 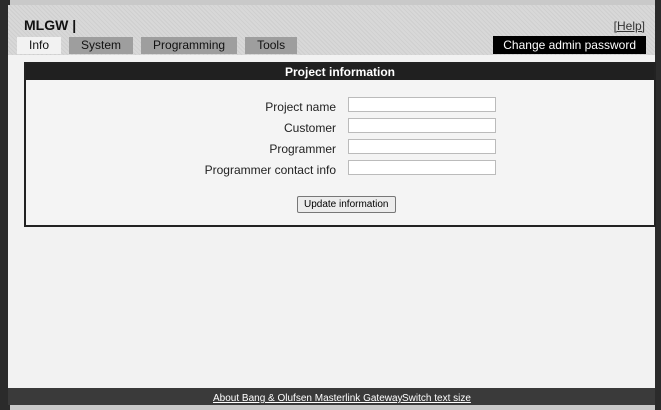 What do you see at coordinates (308, 398) in the screenshot?
I see `about-link: About Bang & Olufsen Masterlink Gateway` at bounding box center [308, 398].